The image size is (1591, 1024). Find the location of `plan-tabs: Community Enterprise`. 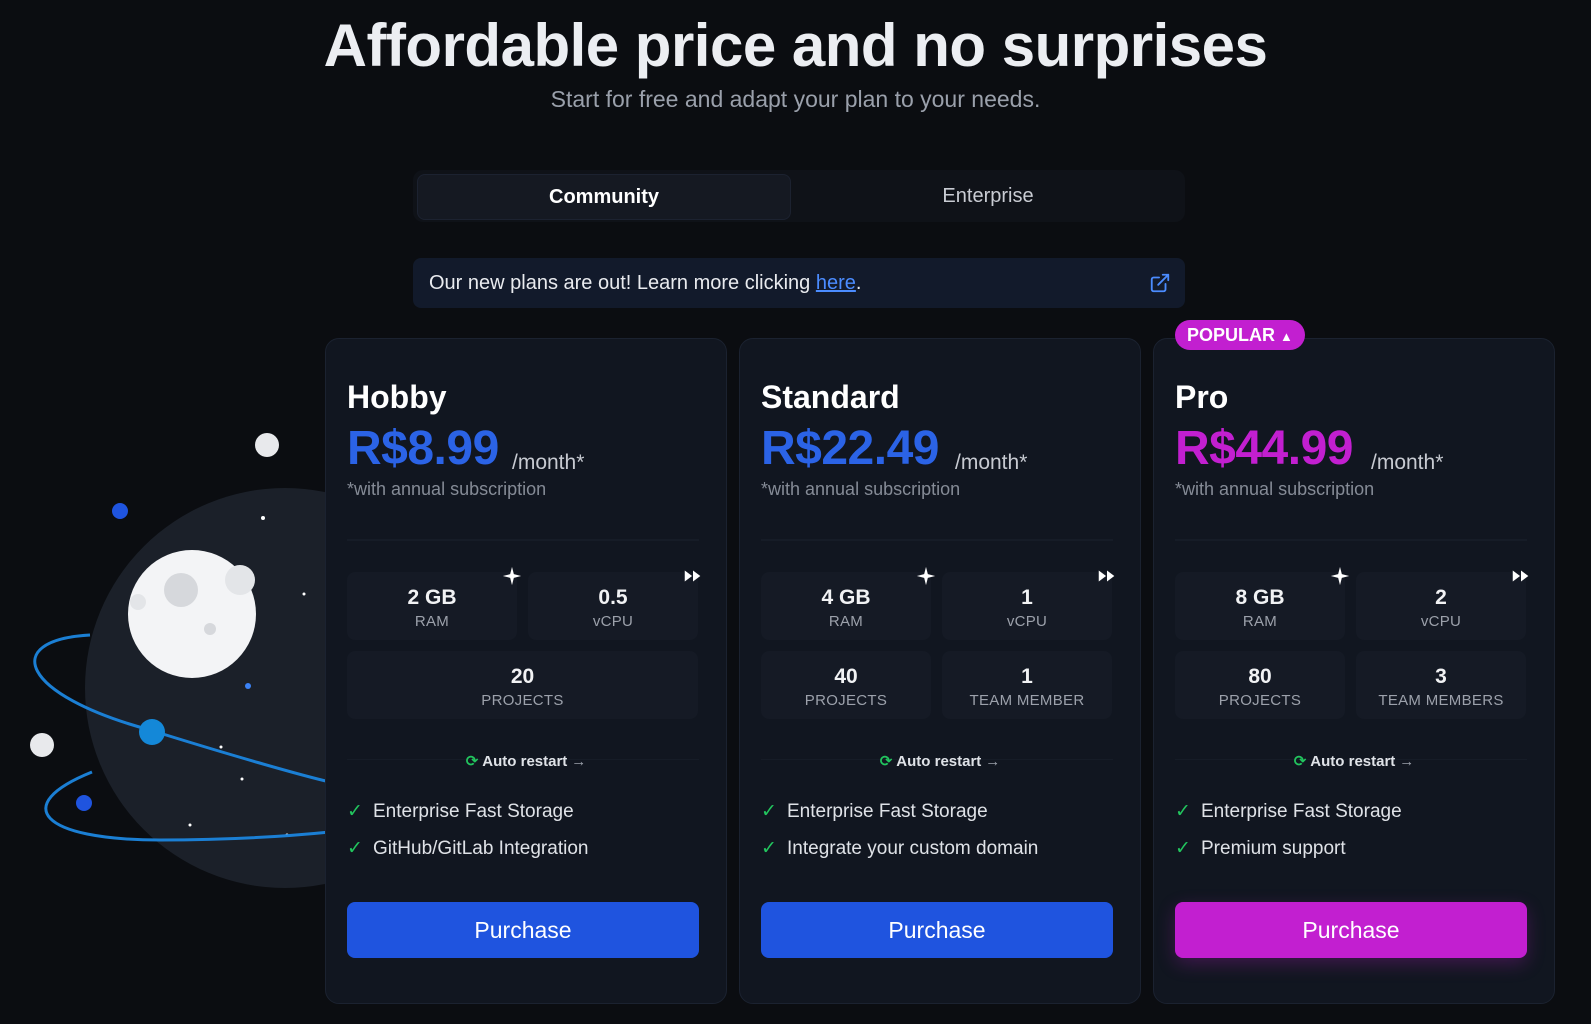

plan-tabs: Community Enterprise is located at coordinates (799, 196).